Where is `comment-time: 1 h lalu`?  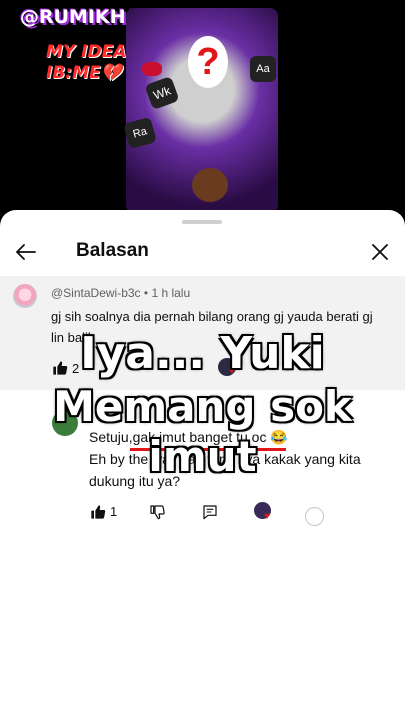
comment-time: 1 h lalu is located at coordinates (171, 293).